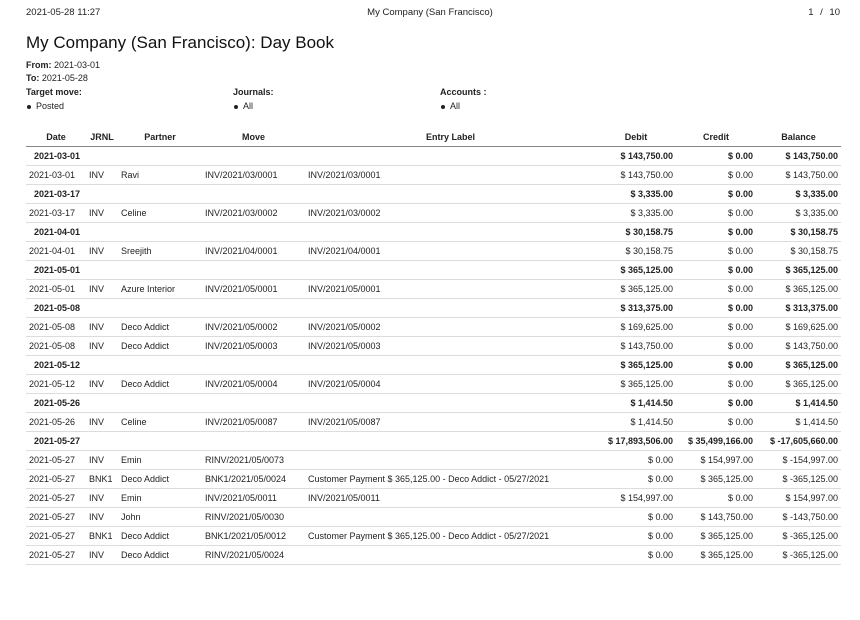 This screenshot has height=620, width=860. What do you see at coordinates (636, 137) in the screenshot?
I see `col-debit: Debit` at bounding box center [636, 137].